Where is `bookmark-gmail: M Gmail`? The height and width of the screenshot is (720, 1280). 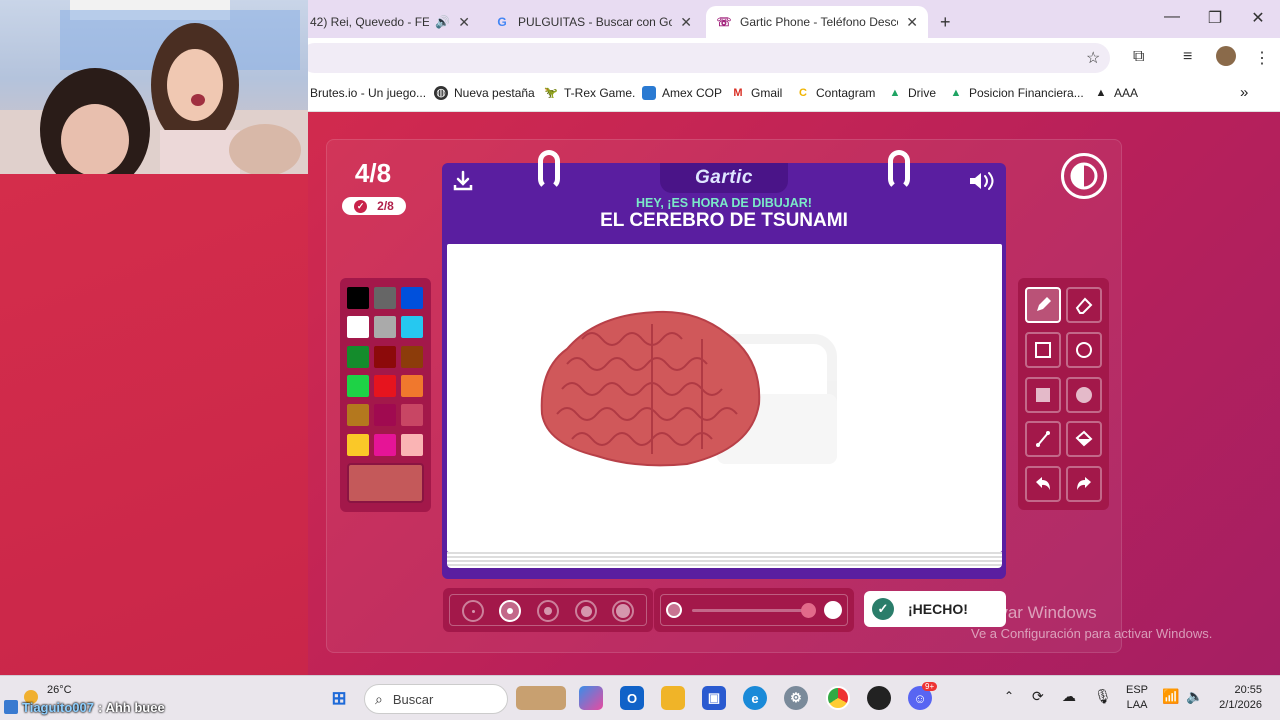
bookmark-gmail: M Gmail is located at coordinates (756, 93).